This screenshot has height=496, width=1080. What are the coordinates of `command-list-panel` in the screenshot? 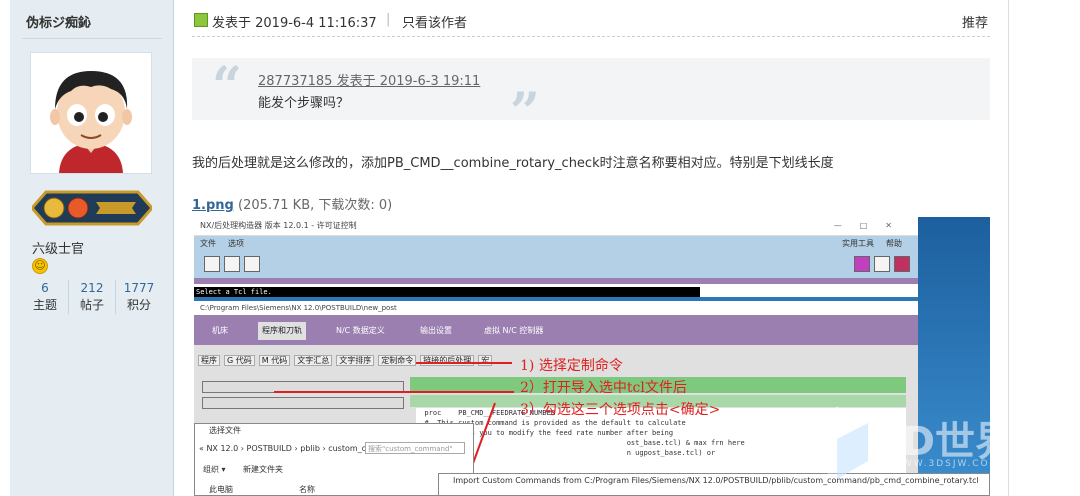 It's located at (304, 401).